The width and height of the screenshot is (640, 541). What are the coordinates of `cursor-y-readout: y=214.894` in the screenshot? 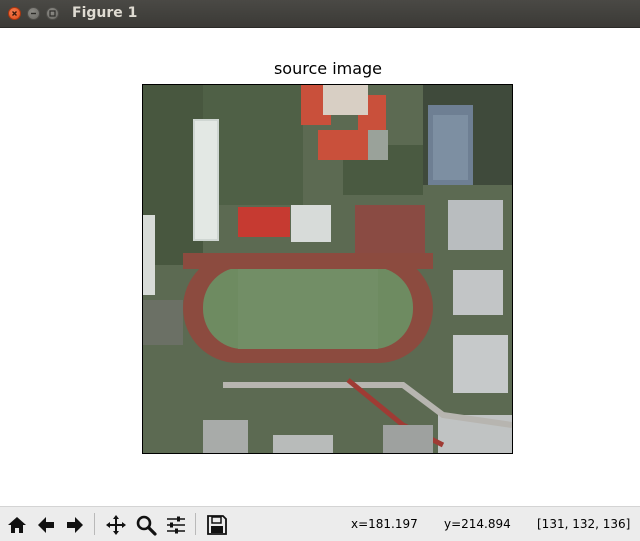 It's located at (477, 524).